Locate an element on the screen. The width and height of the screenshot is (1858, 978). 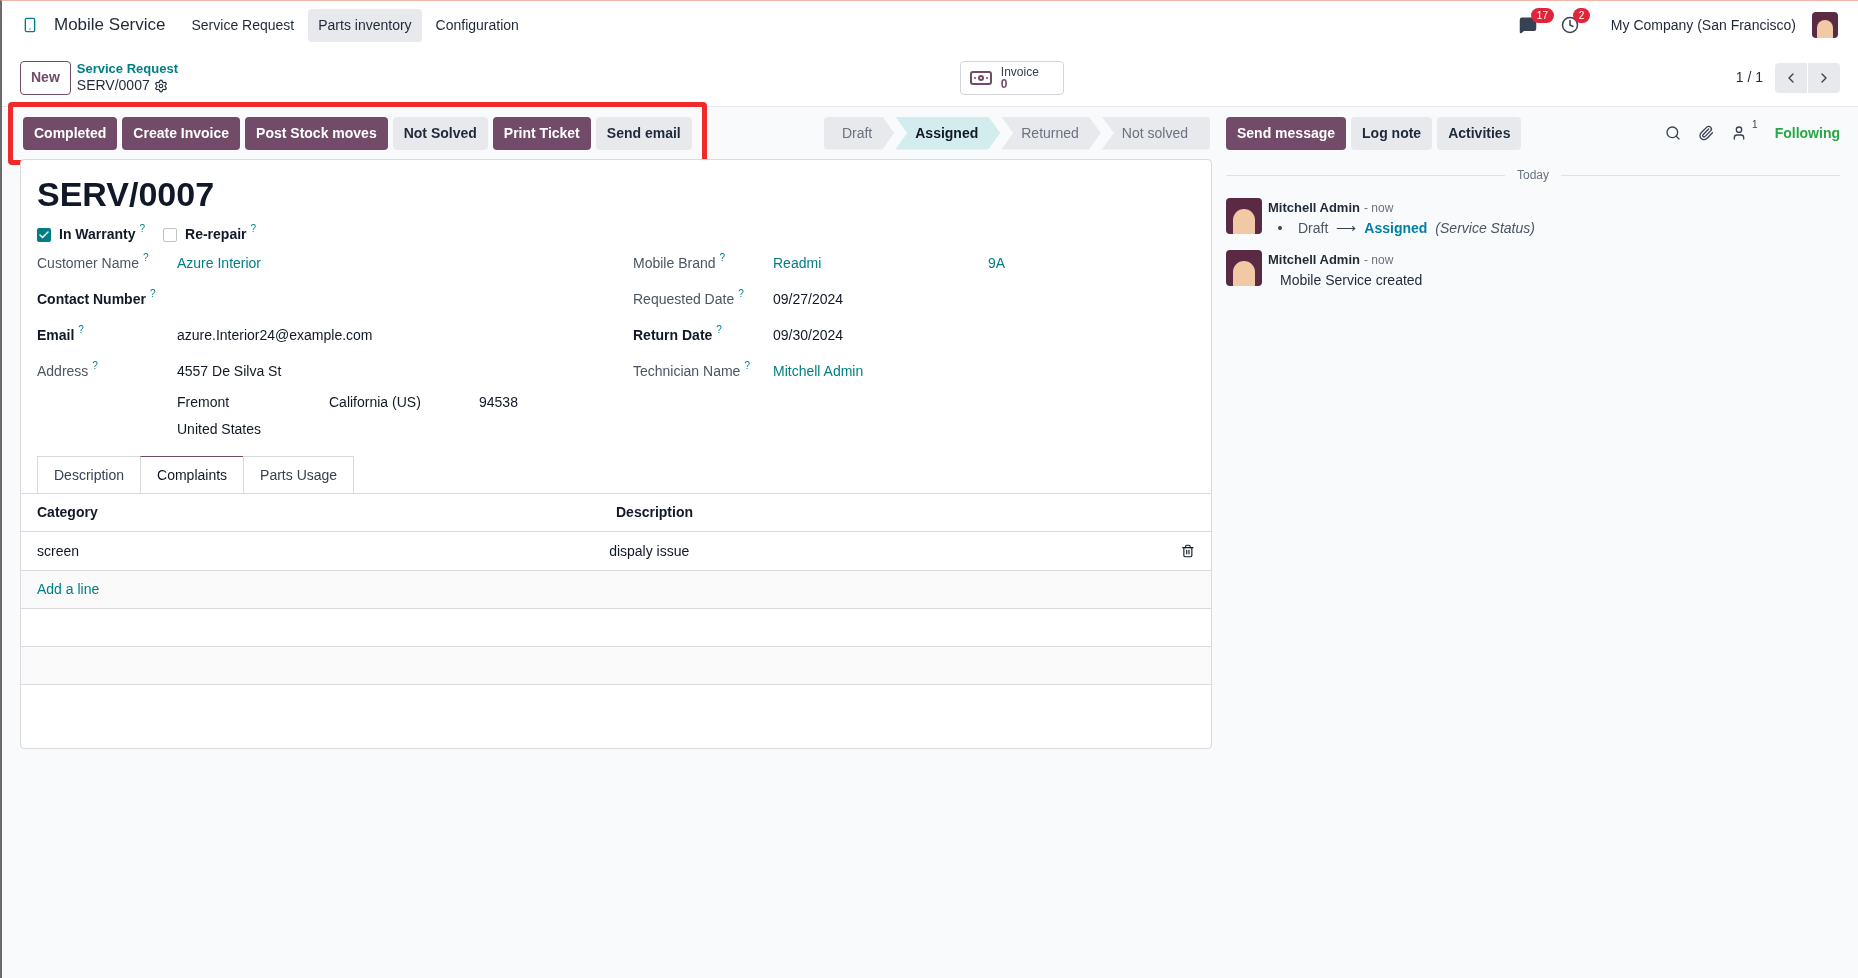
notification-badge: 2 is located at coordinates (1581, 15).